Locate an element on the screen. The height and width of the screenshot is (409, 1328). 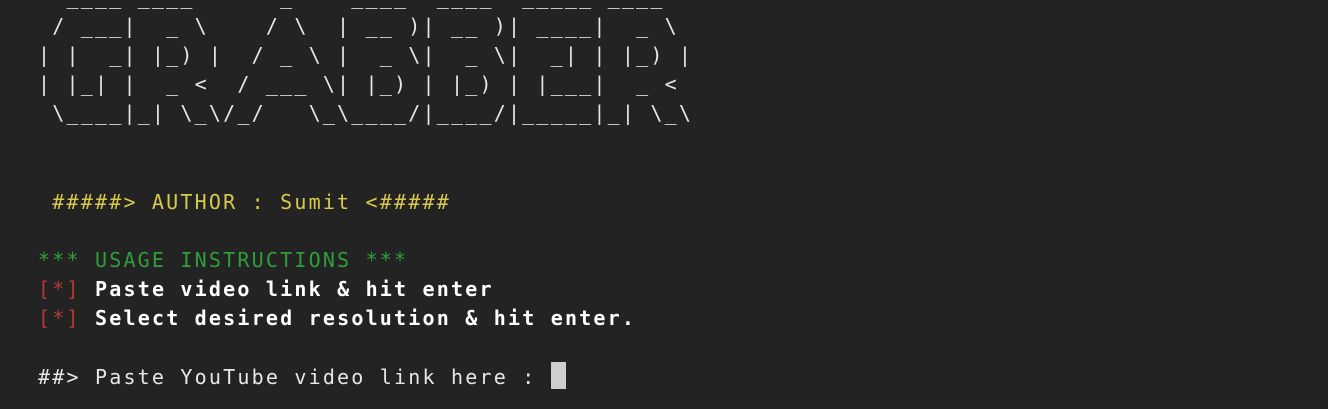
instruction-item: [*] Paste video link & hit enter is located at coordinates (266, 289).